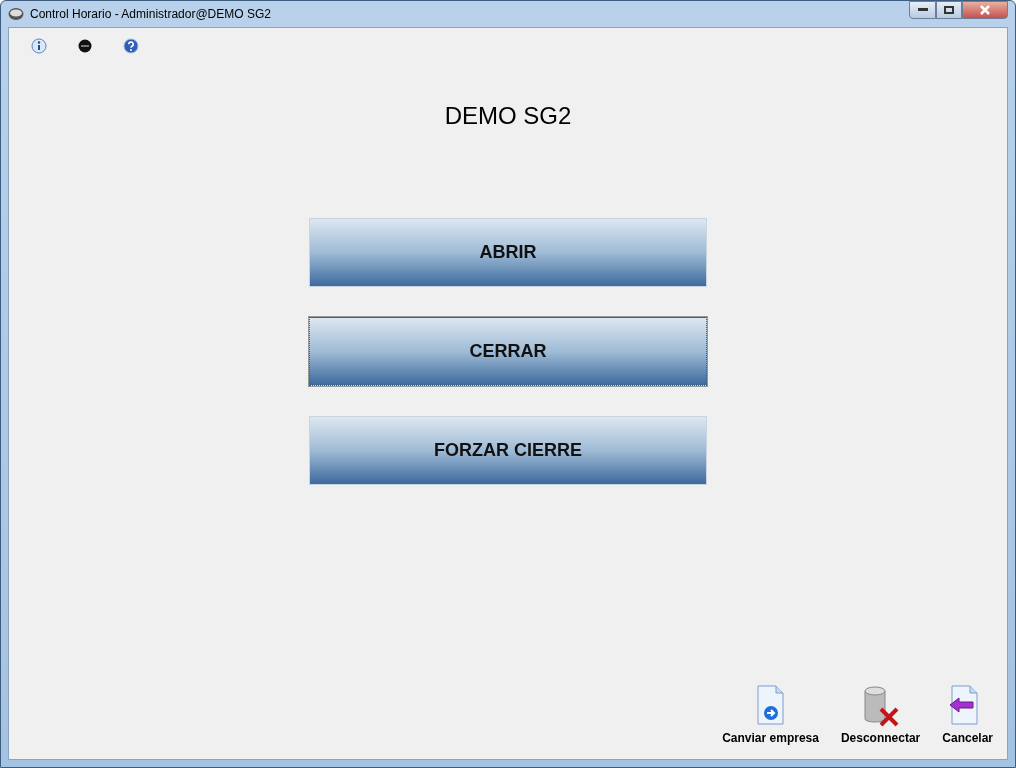 The width and height of the screenshot is (1016, 768). What do you see at coordinates (770, 715) in the screenshot?
I see `footer-button: Canviar empresa` at bounding box center [770, 715].